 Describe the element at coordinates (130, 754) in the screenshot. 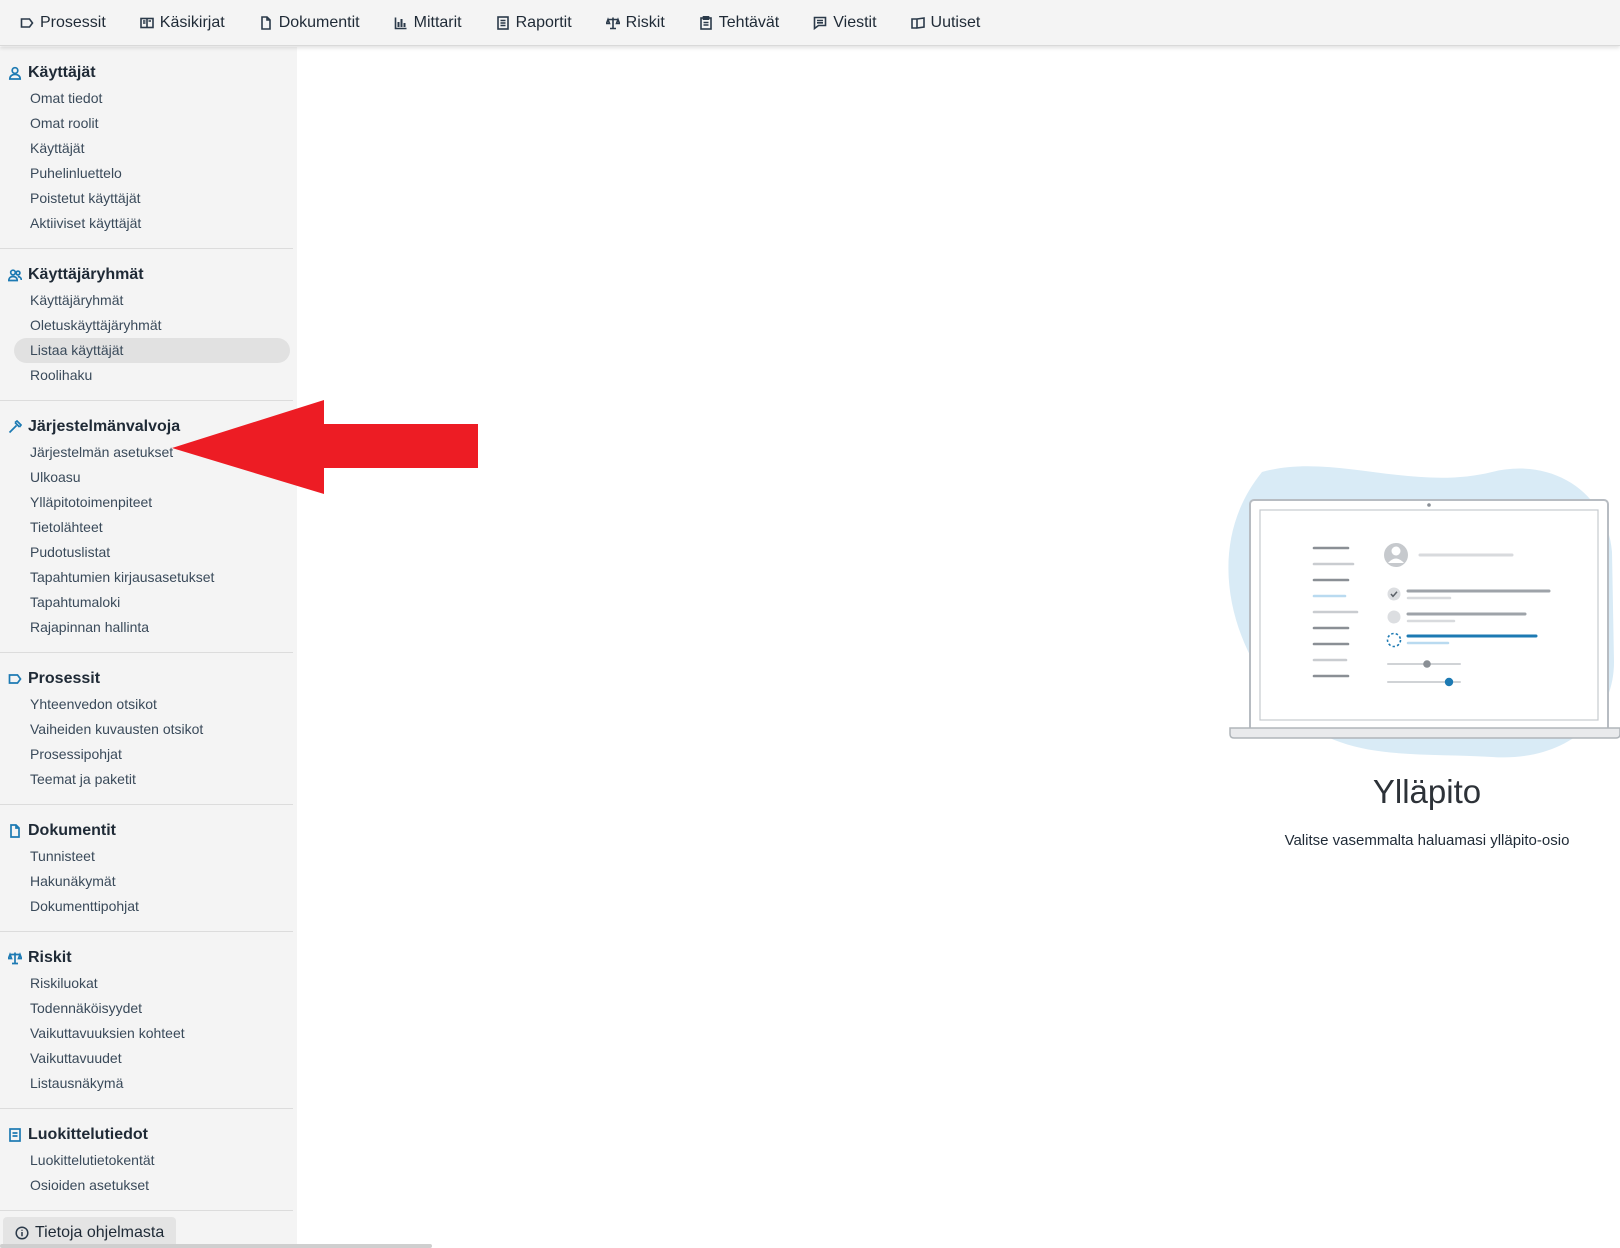

I see `sidebar-item-prosessipohjat: Prosessipohjat` at that location.